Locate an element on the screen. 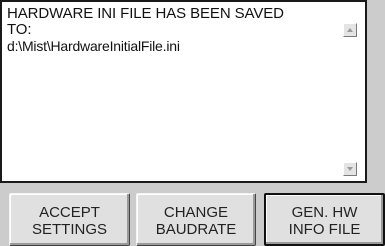 The image size is (385, 246). accept-settings-label: ACCEPT SETTINGS is located at coordinates (69, 220).